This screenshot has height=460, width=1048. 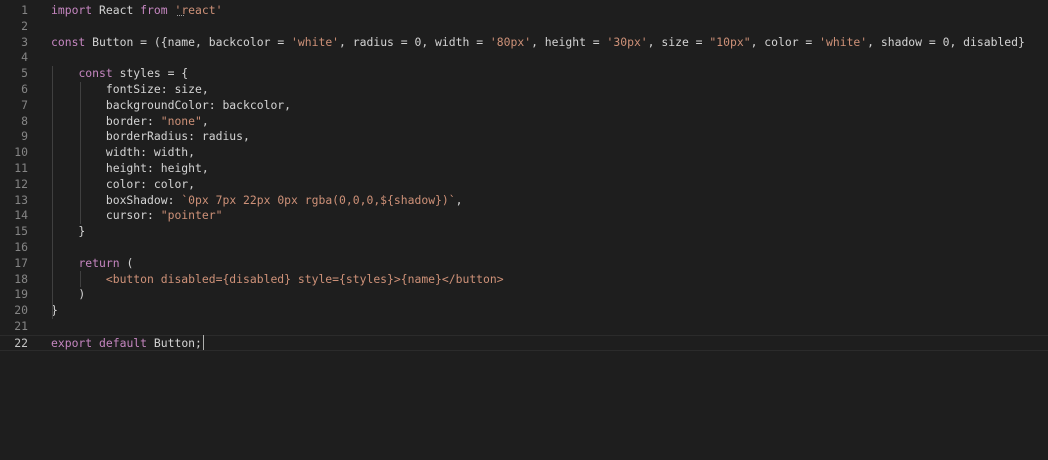 What do you see at coordinates (524, 90) in the screenshot?
I see `code-line: 6 fontSize: size,` at bounding box center [524, 90].